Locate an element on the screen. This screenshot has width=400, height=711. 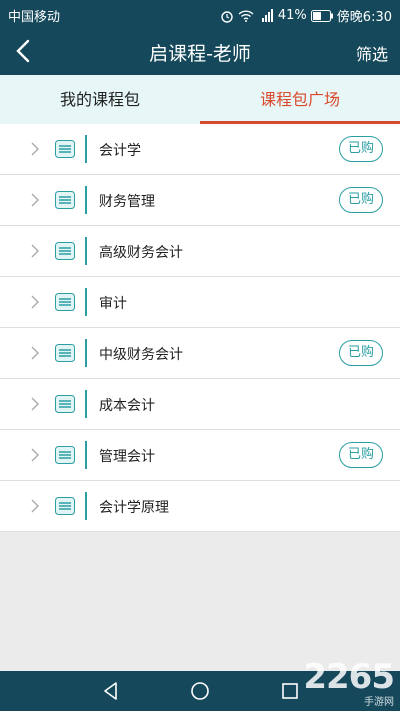
list-item: 高级财务会计 is located at coordinates (200, 251).